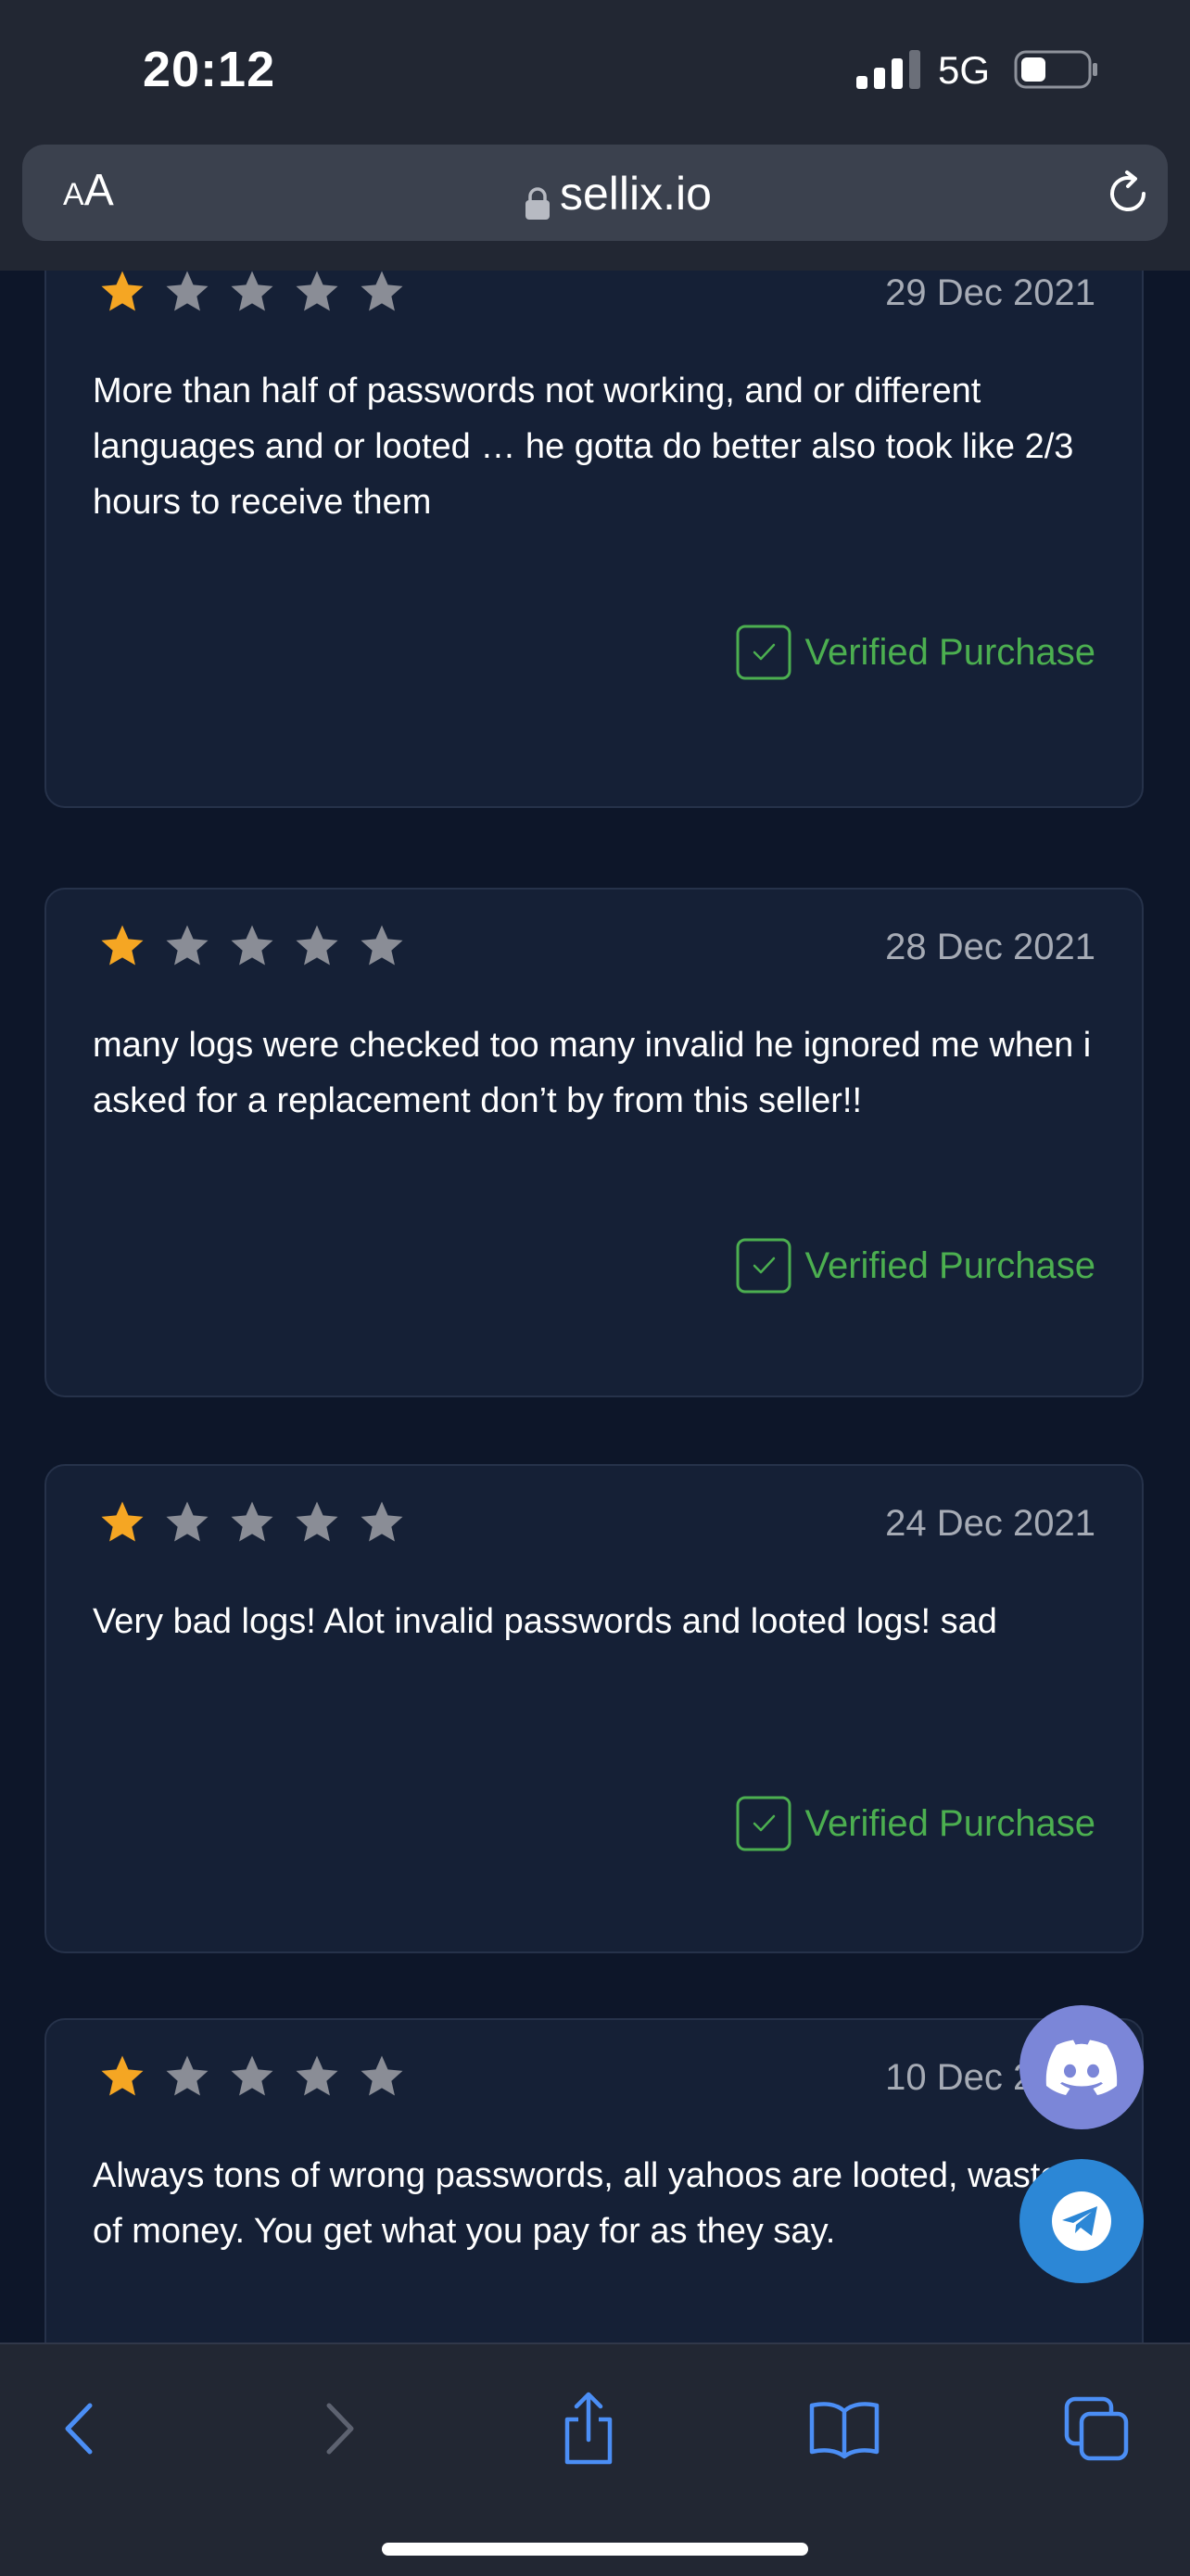 This screenshot has height=2576, width=1190. Describe the element at coordinates (537, 203) in the screenshot. I see `lock-icon` at that location.